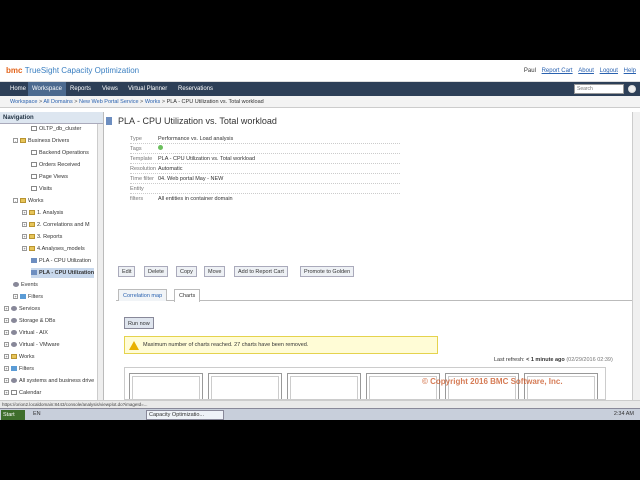  Describe the element at coordinates (545, 360) in the screenshot. I see `refresh-value: < 1 minute ago` at that location.